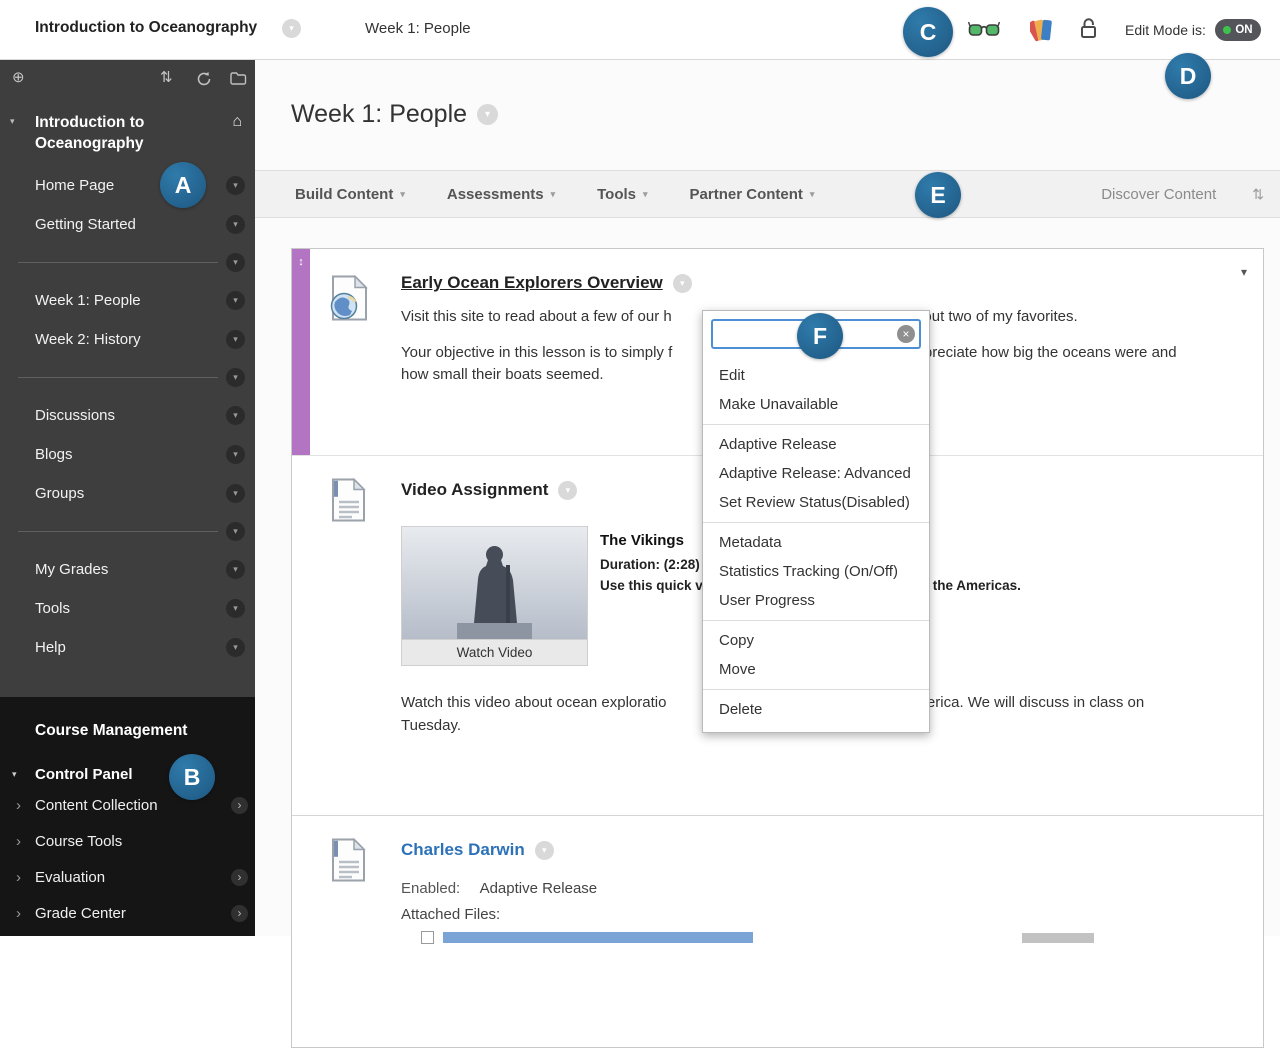  What do you see at coordinates (1158, 194) in the screenshot?
I see `discover-content-button: Discover Content` at bounding box center [1158, 194].